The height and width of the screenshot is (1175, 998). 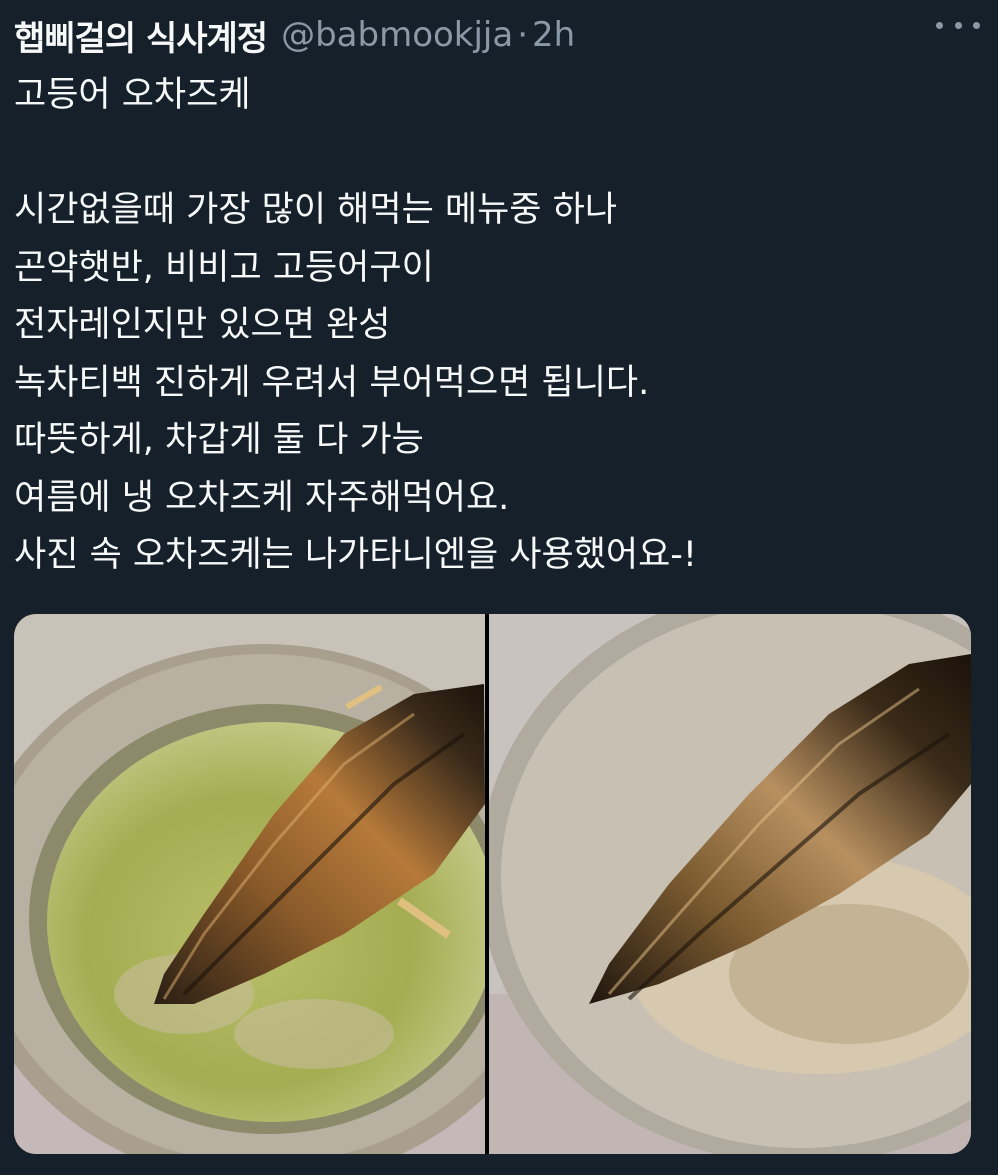 I want to click on tweet-line, so click(x=494, y=154).